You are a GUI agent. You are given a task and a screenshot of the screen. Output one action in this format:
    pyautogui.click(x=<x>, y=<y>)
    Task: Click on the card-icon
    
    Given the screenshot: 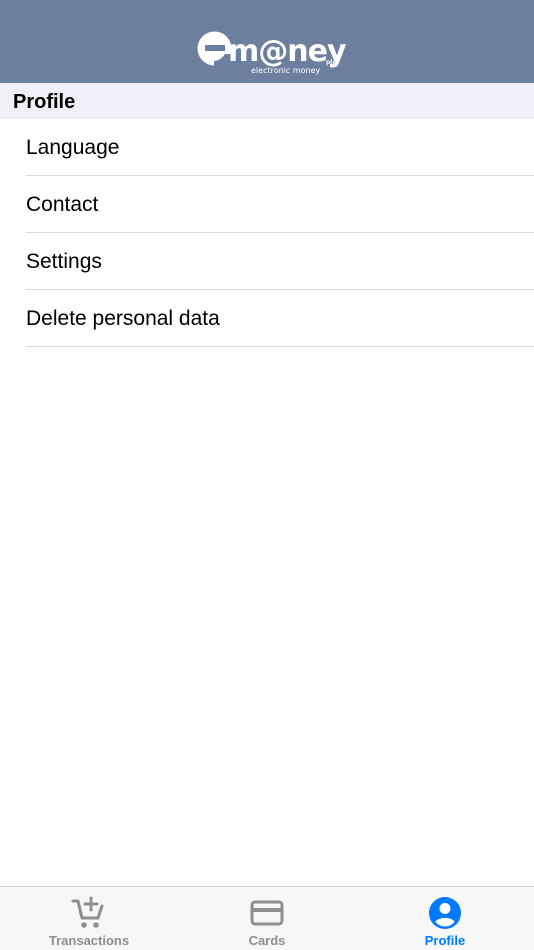 What is the action you would take?
    pyautogui.click(x=267, y=913)
    